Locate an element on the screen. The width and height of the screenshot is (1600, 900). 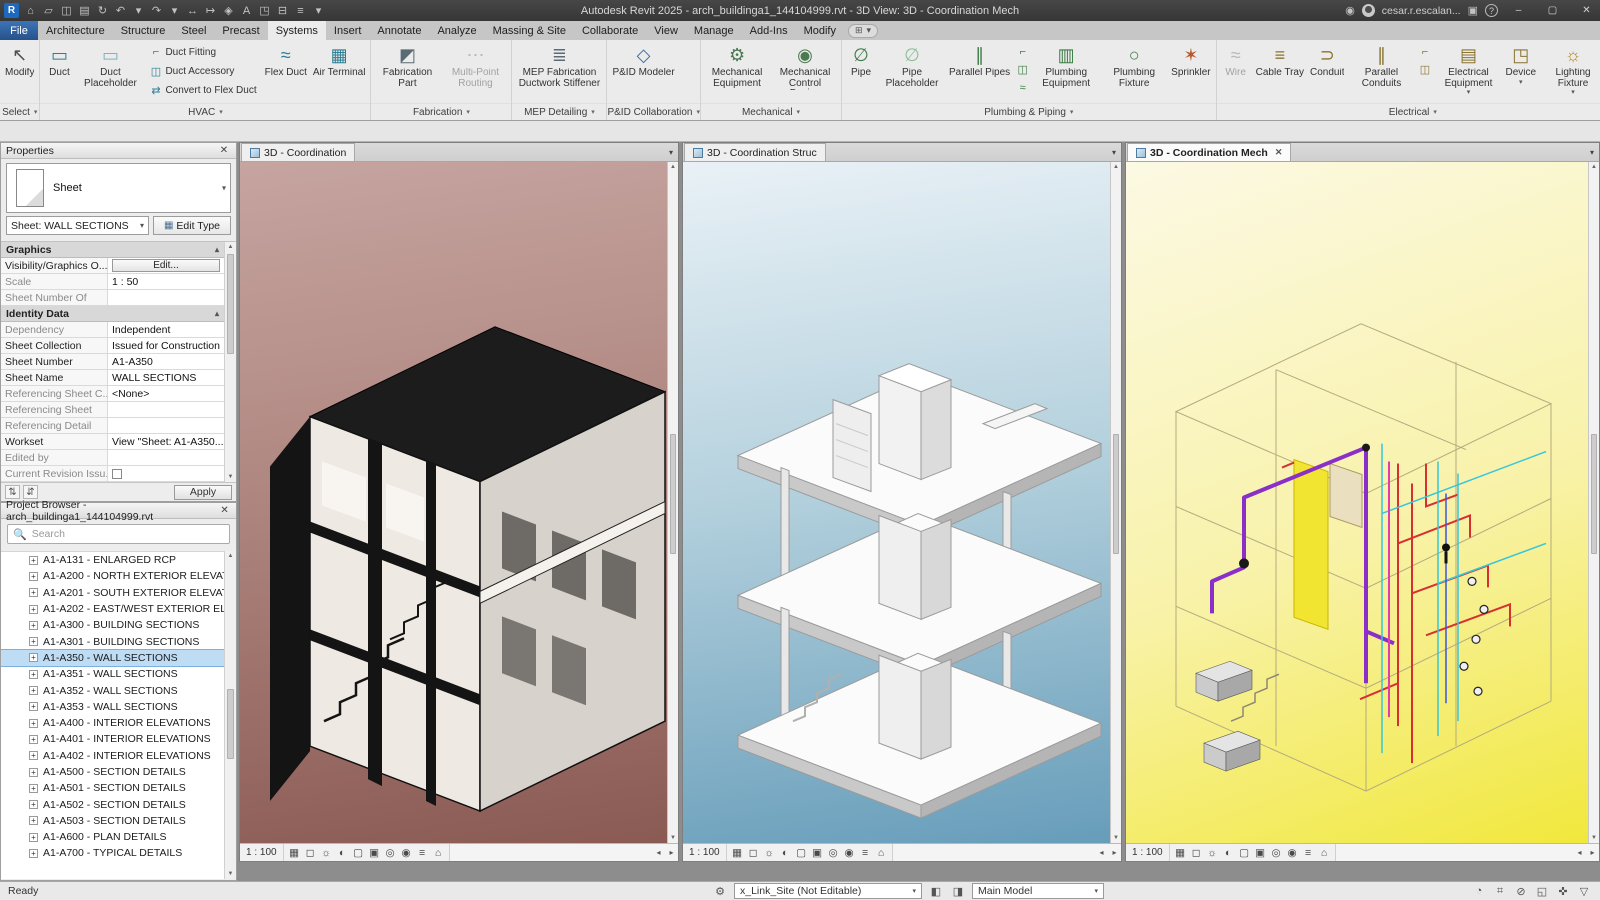
tab-list-chevron-icon: ▾ is located at coordinates (1114, 152).